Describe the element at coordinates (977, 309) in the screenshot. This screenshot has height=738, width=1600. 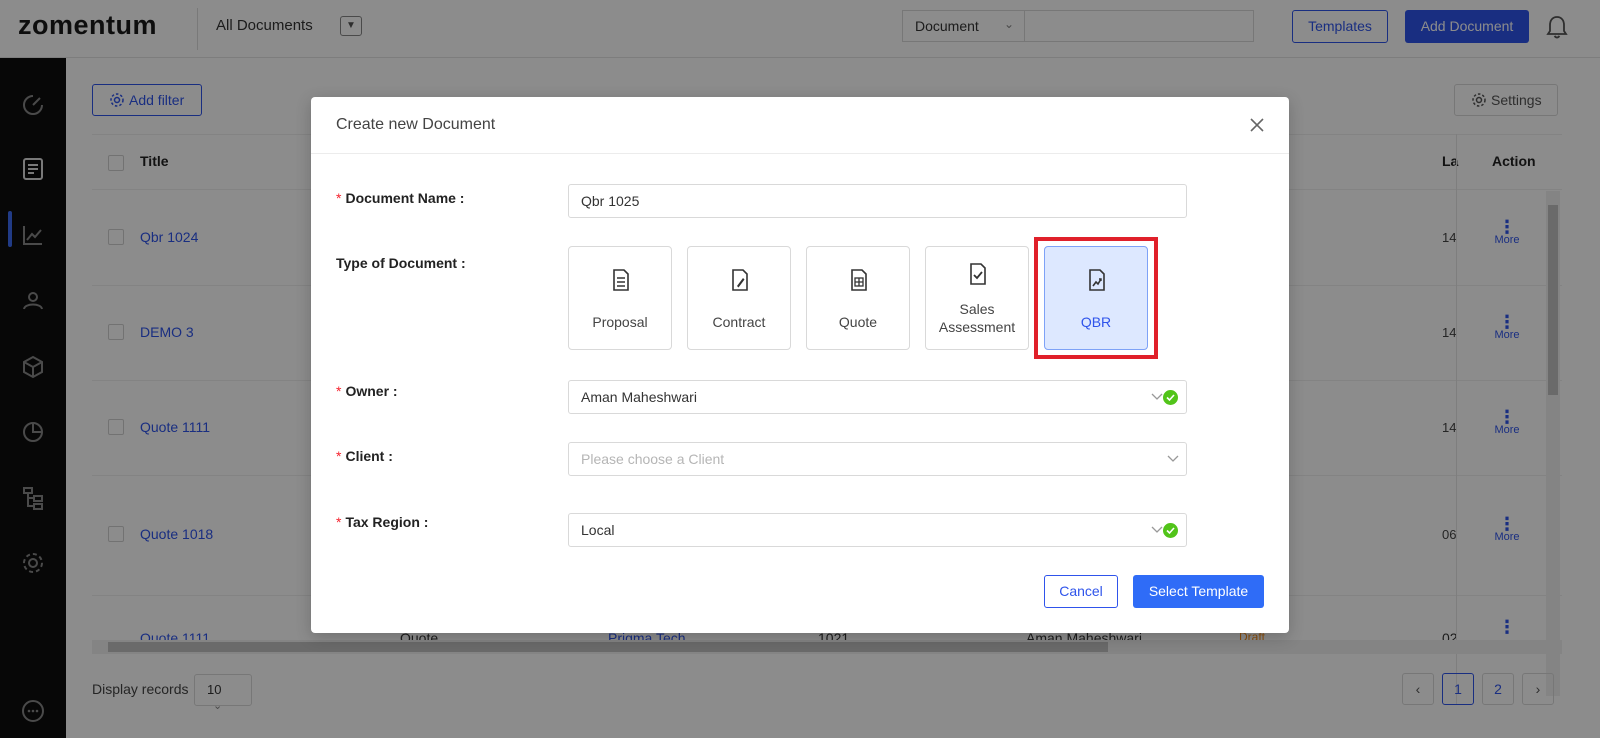
I see `type-label-line1: Sales` at that location.